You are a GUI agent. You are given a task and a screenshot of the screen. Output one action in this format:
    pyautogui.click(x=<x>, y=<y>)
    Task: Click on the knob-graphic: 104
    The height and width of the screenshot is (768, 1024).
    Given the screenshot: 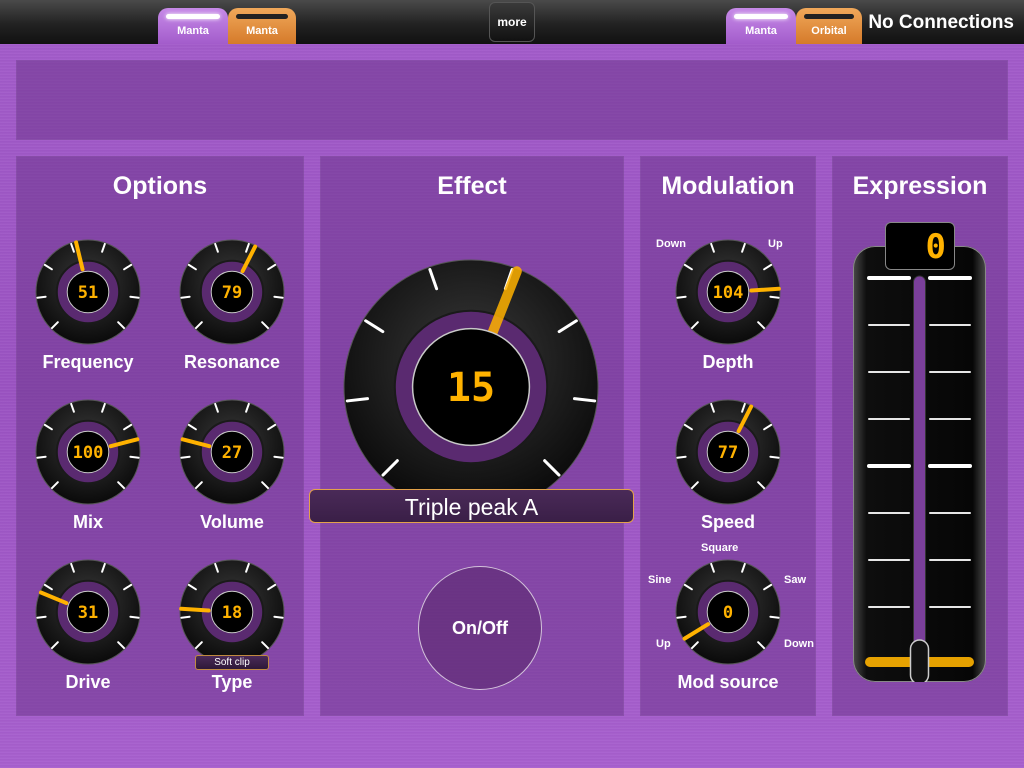 What is the action you would take?
    pyautogui.click(x=728, y=292)
    